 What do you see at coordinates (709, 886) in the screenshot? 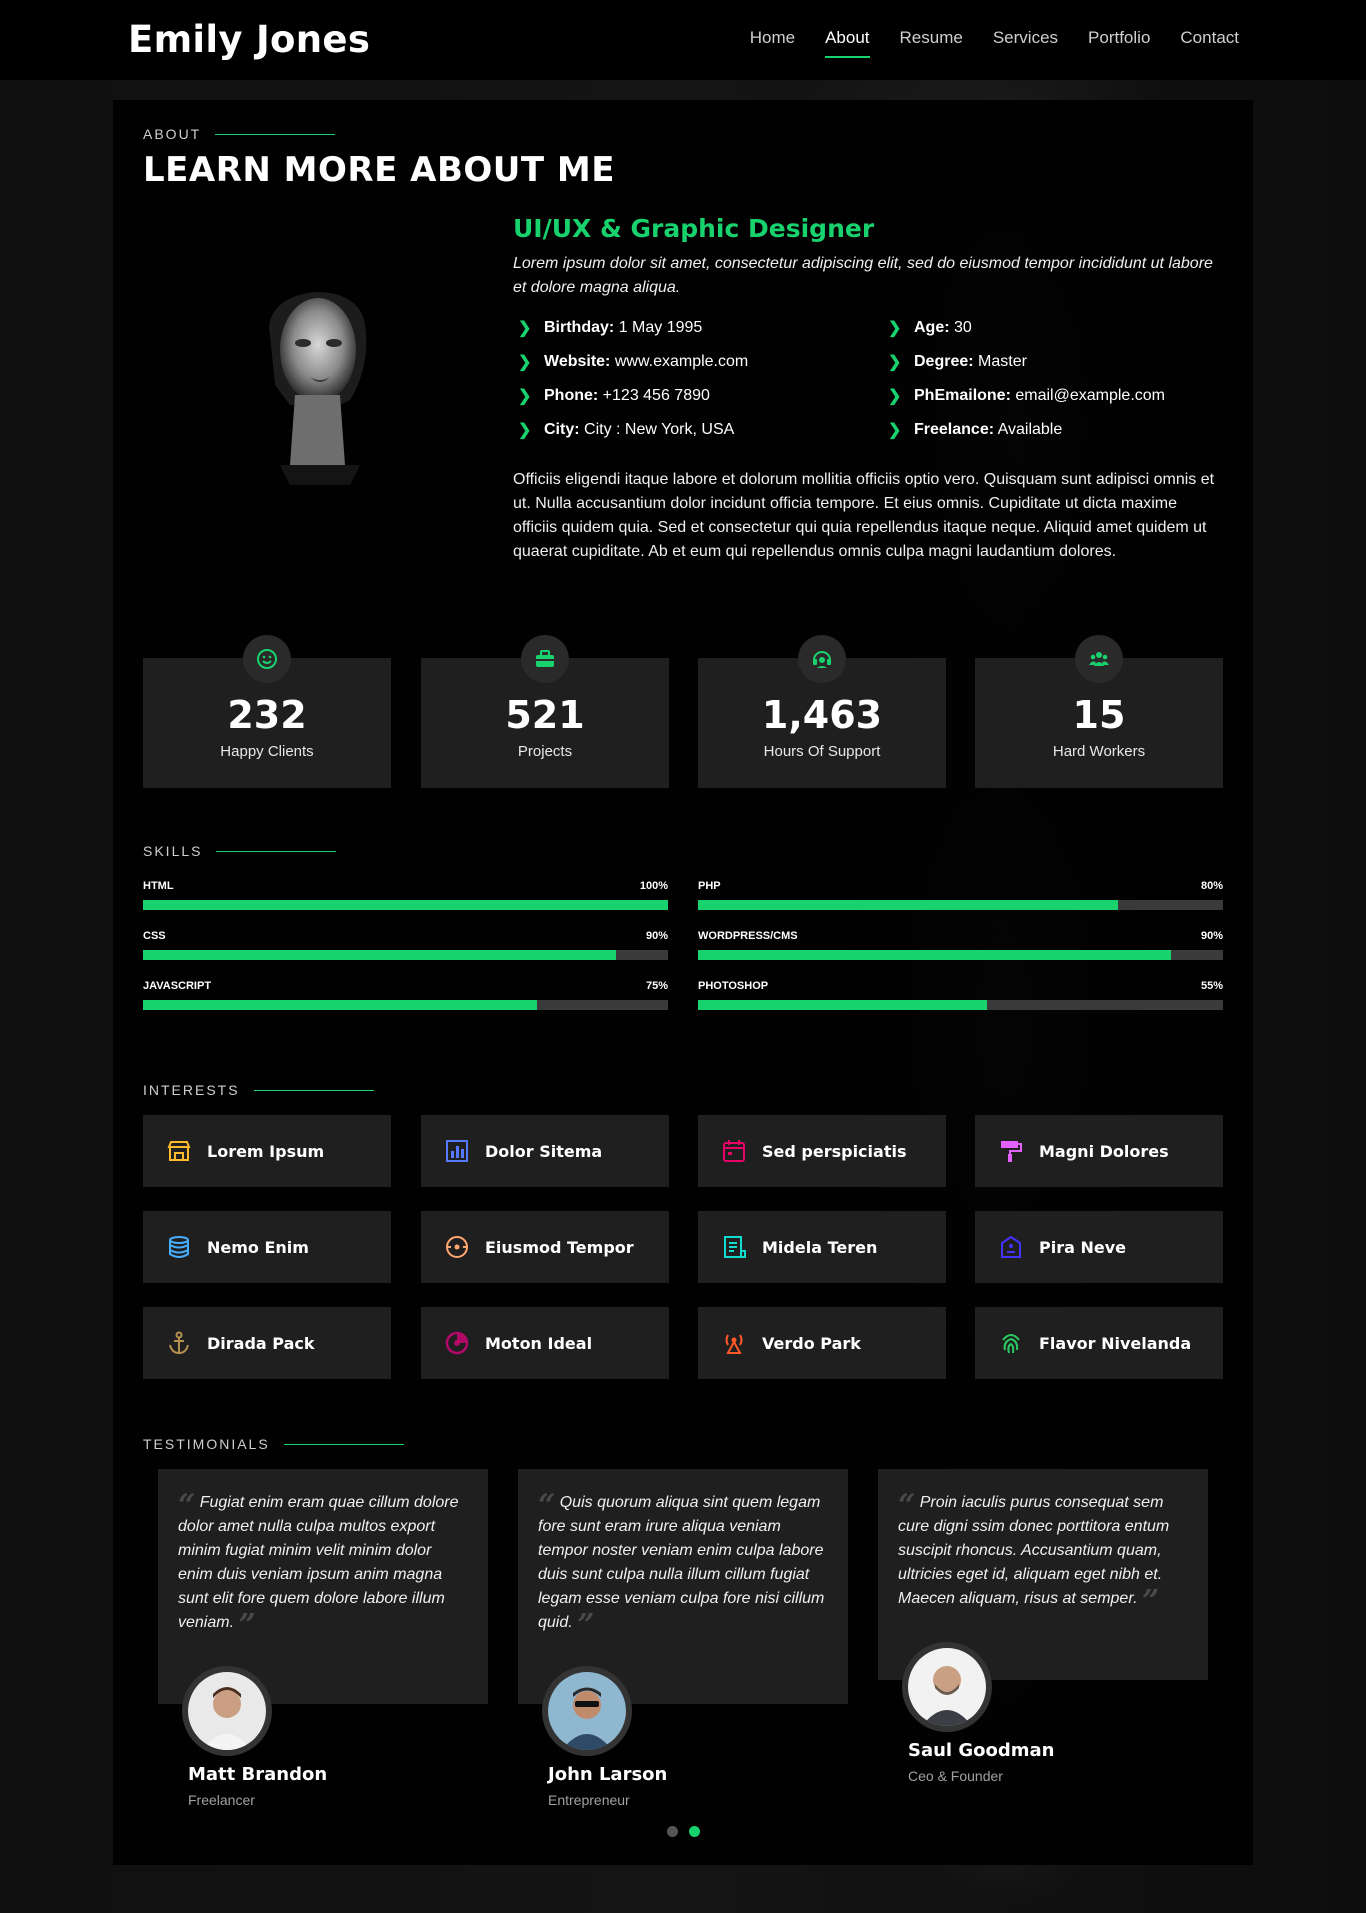
I see `skill-name: PHP` at bounding box center [709, 886].